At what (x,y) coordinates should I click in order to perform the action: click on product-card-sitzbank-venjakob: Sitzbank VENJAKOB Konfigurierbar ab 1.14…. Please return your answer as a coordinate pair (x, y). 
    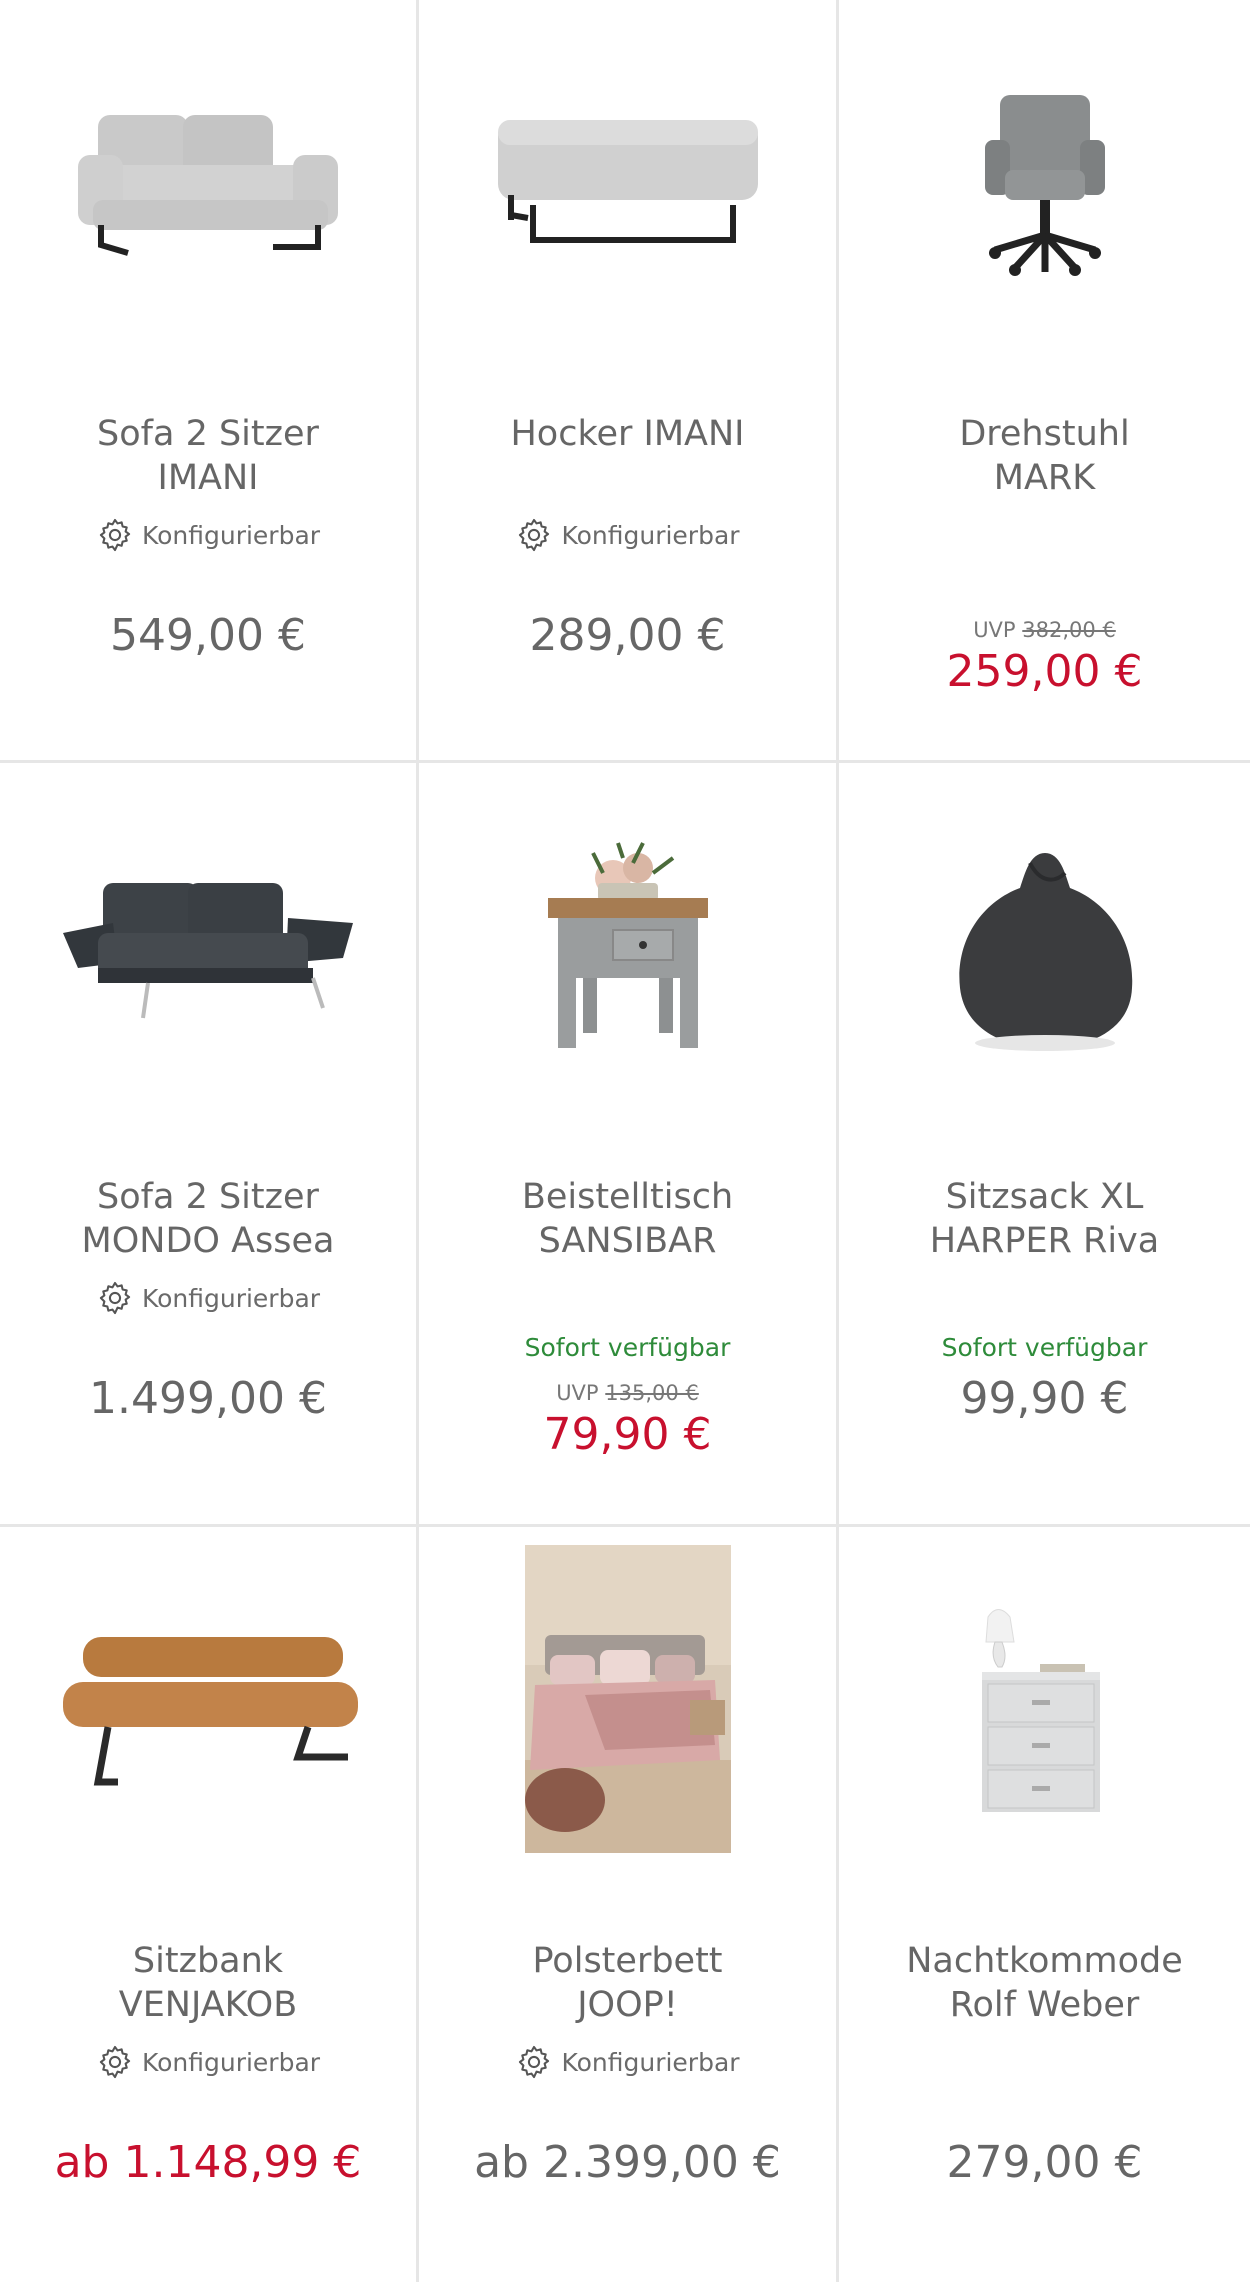
    Looking at the image, I should click on (209, 1904).